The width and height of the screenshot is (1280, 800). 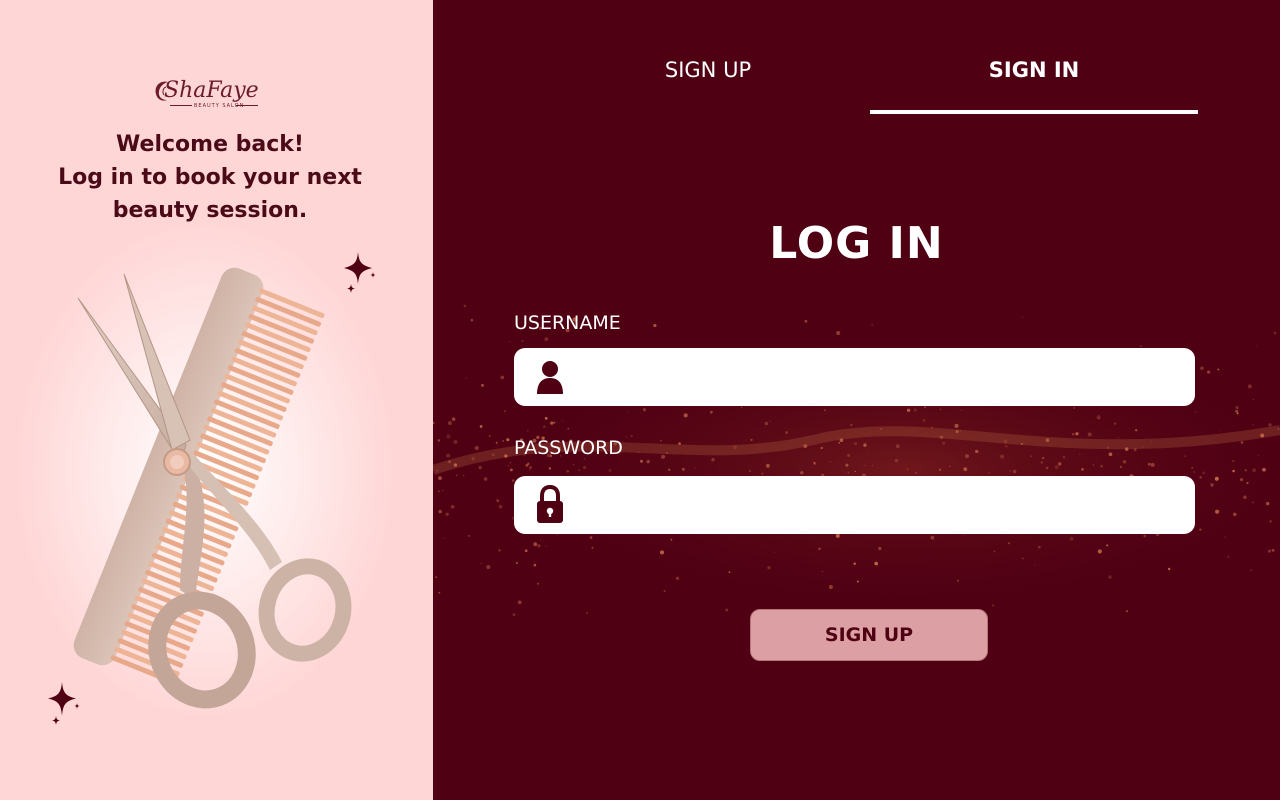 What do you see at coordinates (567, 323) in the screenshot?
I see `username-label: USERNAME` at bounding box center [567, 323].